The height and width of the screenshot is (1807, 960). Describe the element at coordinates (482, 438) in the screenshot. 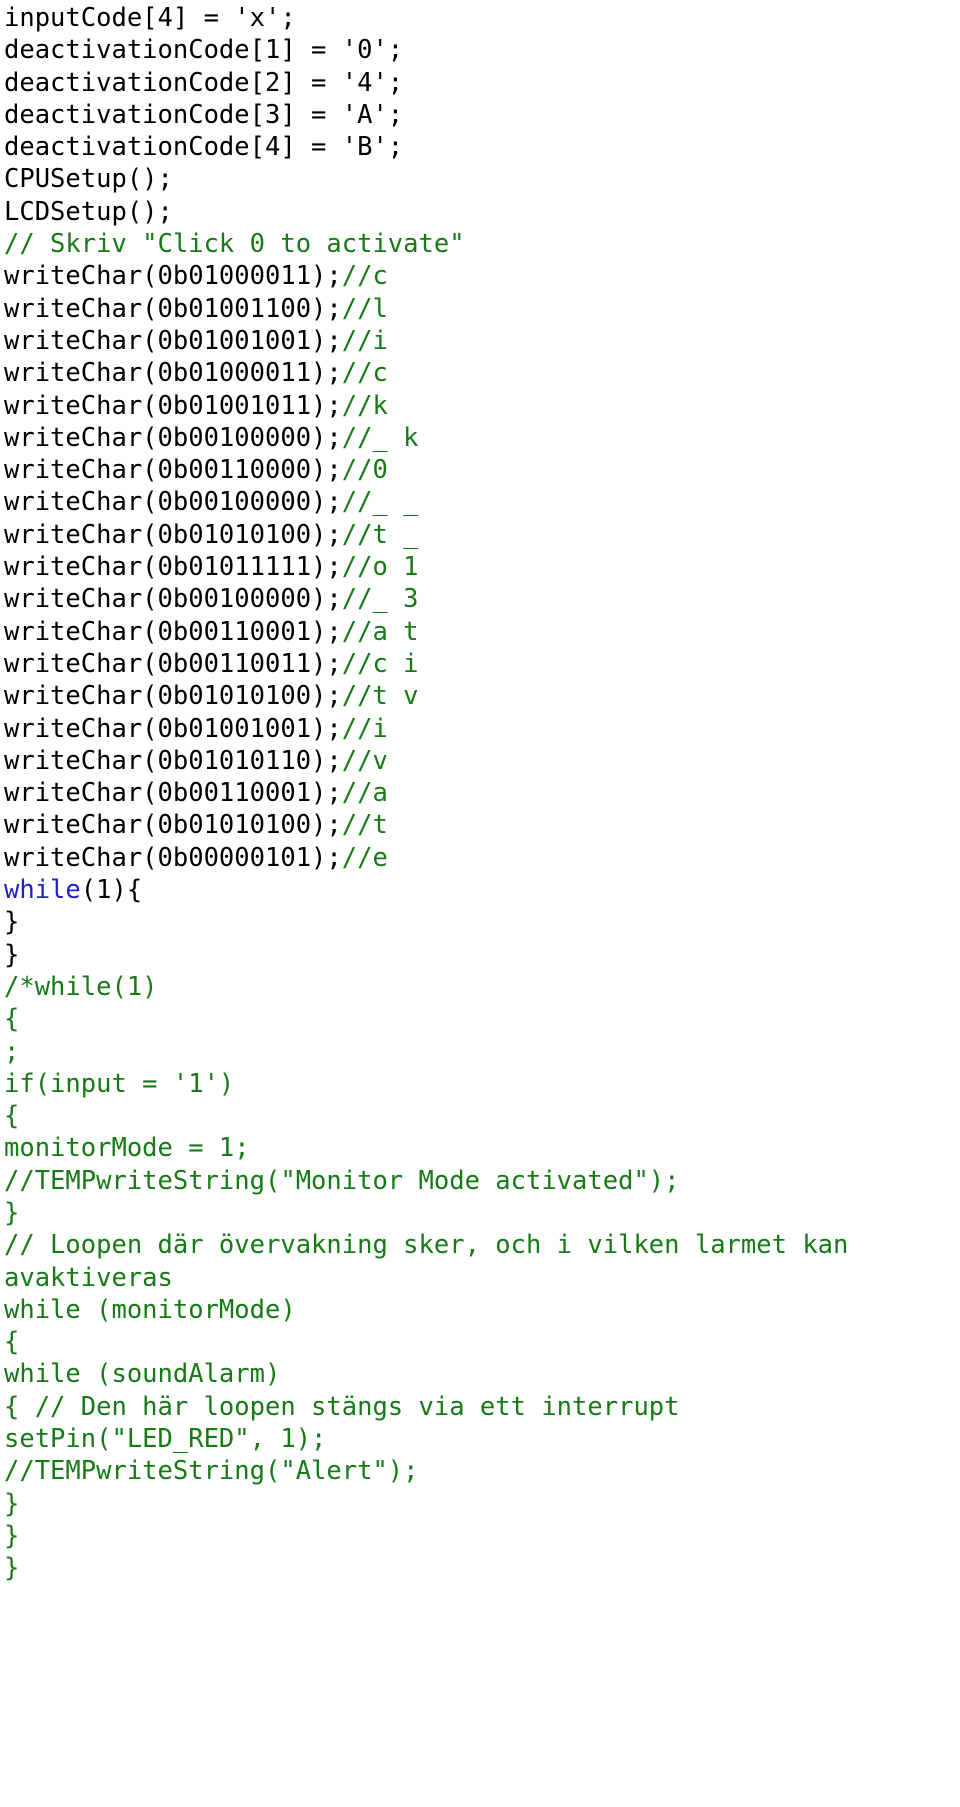

I see `code-line: writeChar(0b00100000);//_ k` at that location.